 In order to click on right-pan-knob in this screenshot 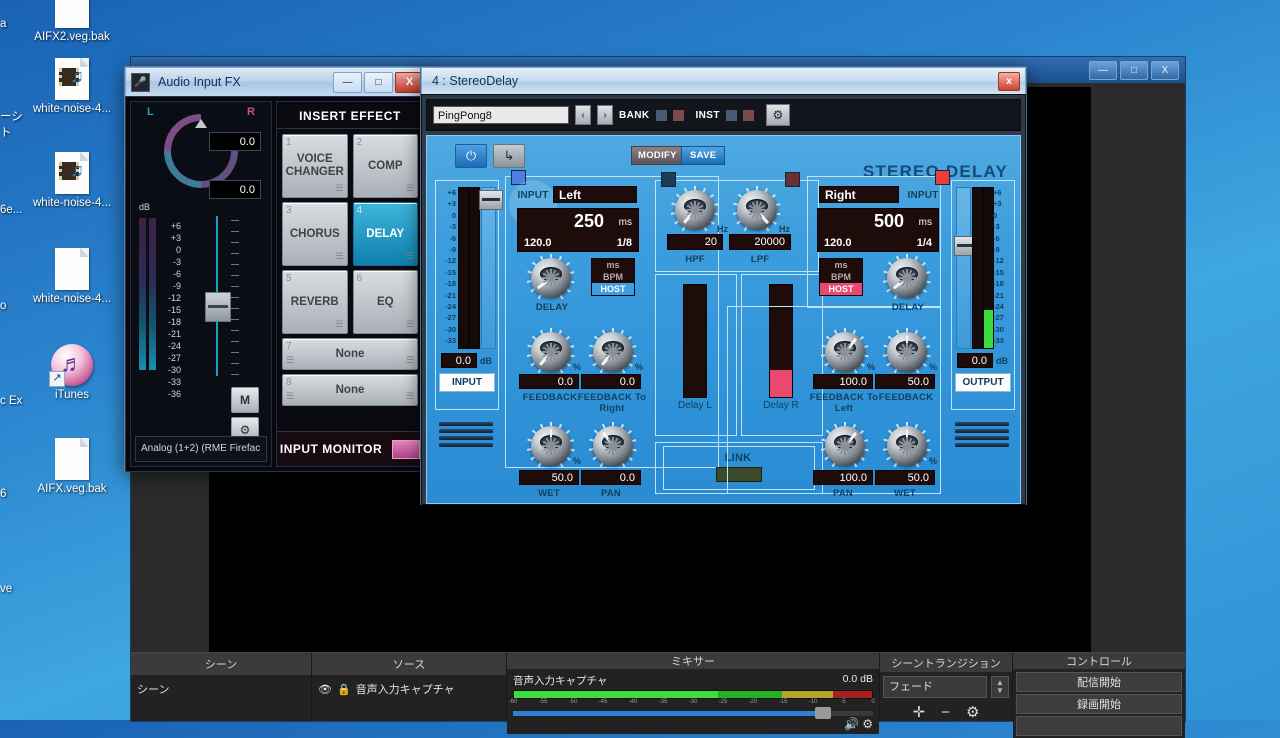, I will do `click(845, 445)`.